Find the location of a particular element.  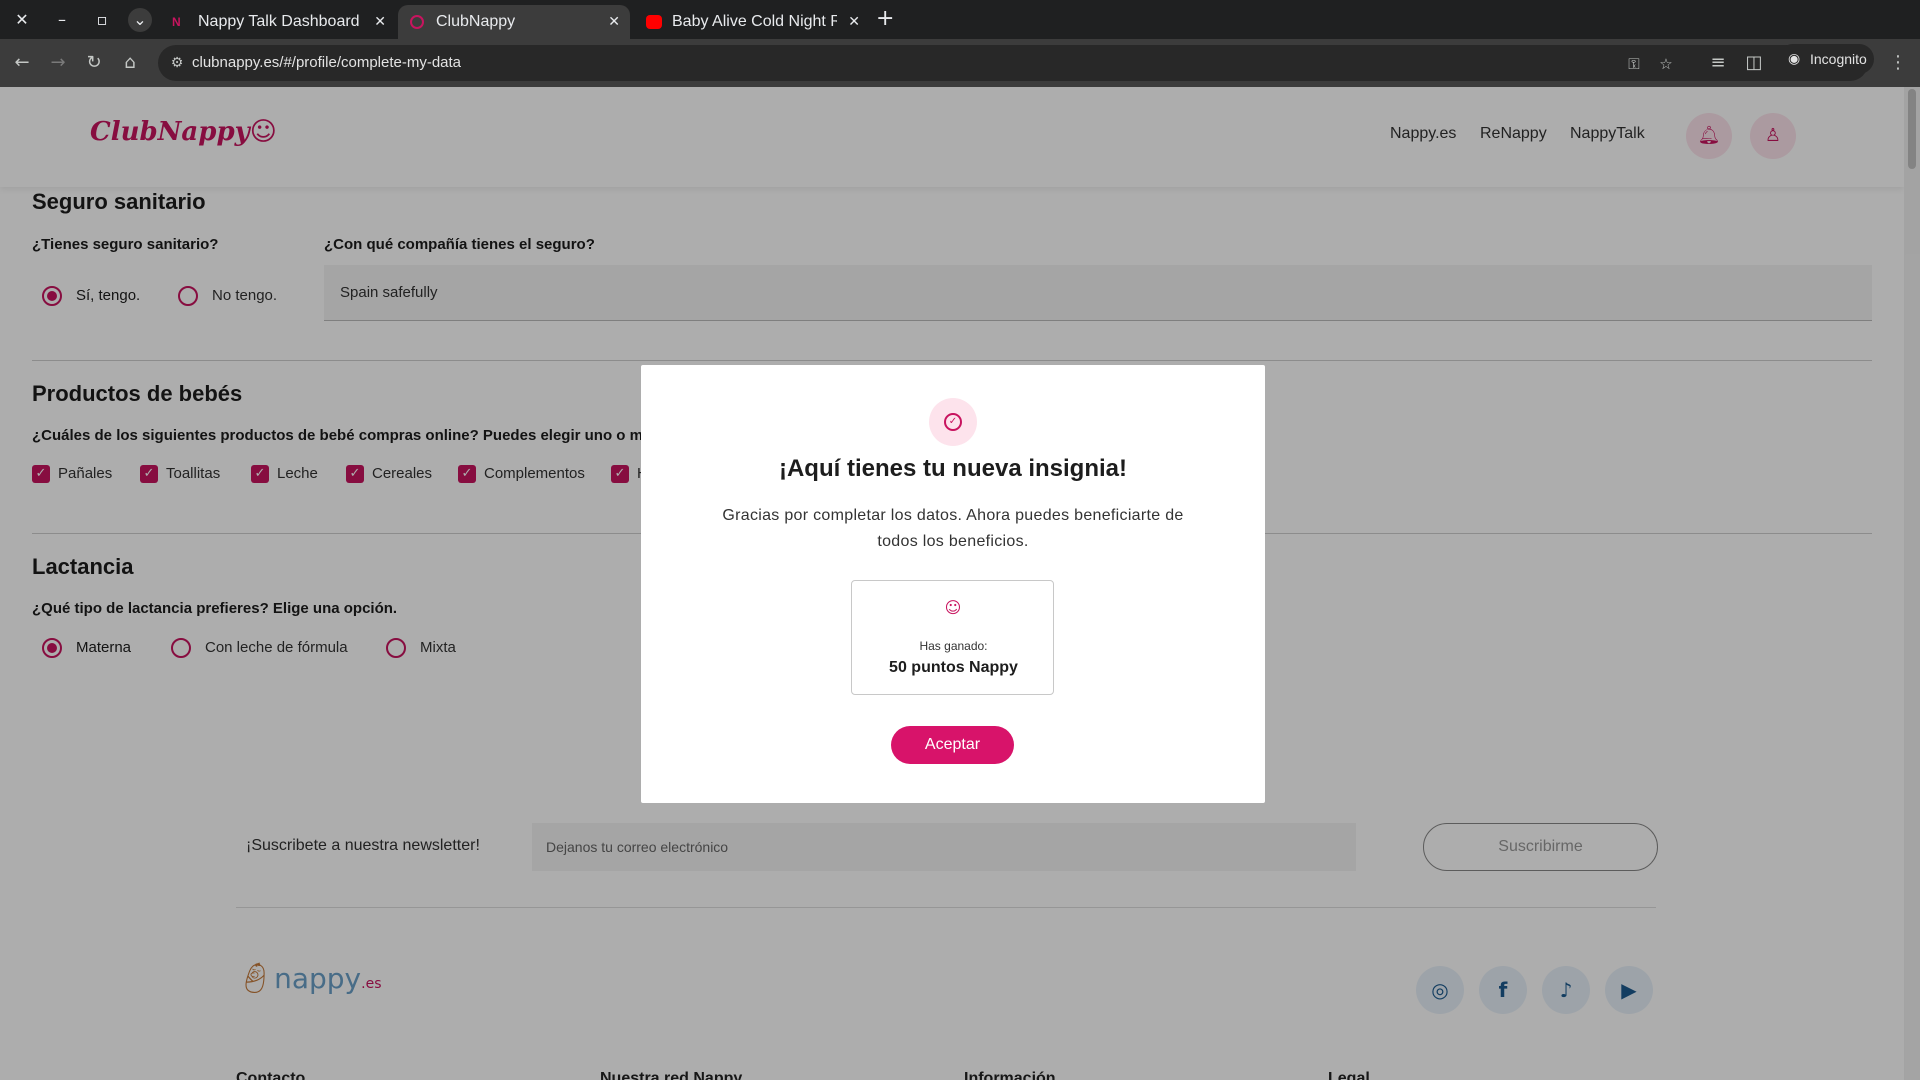

bookmark-star-icon: ☆ is located at coordinates (1666, 64).